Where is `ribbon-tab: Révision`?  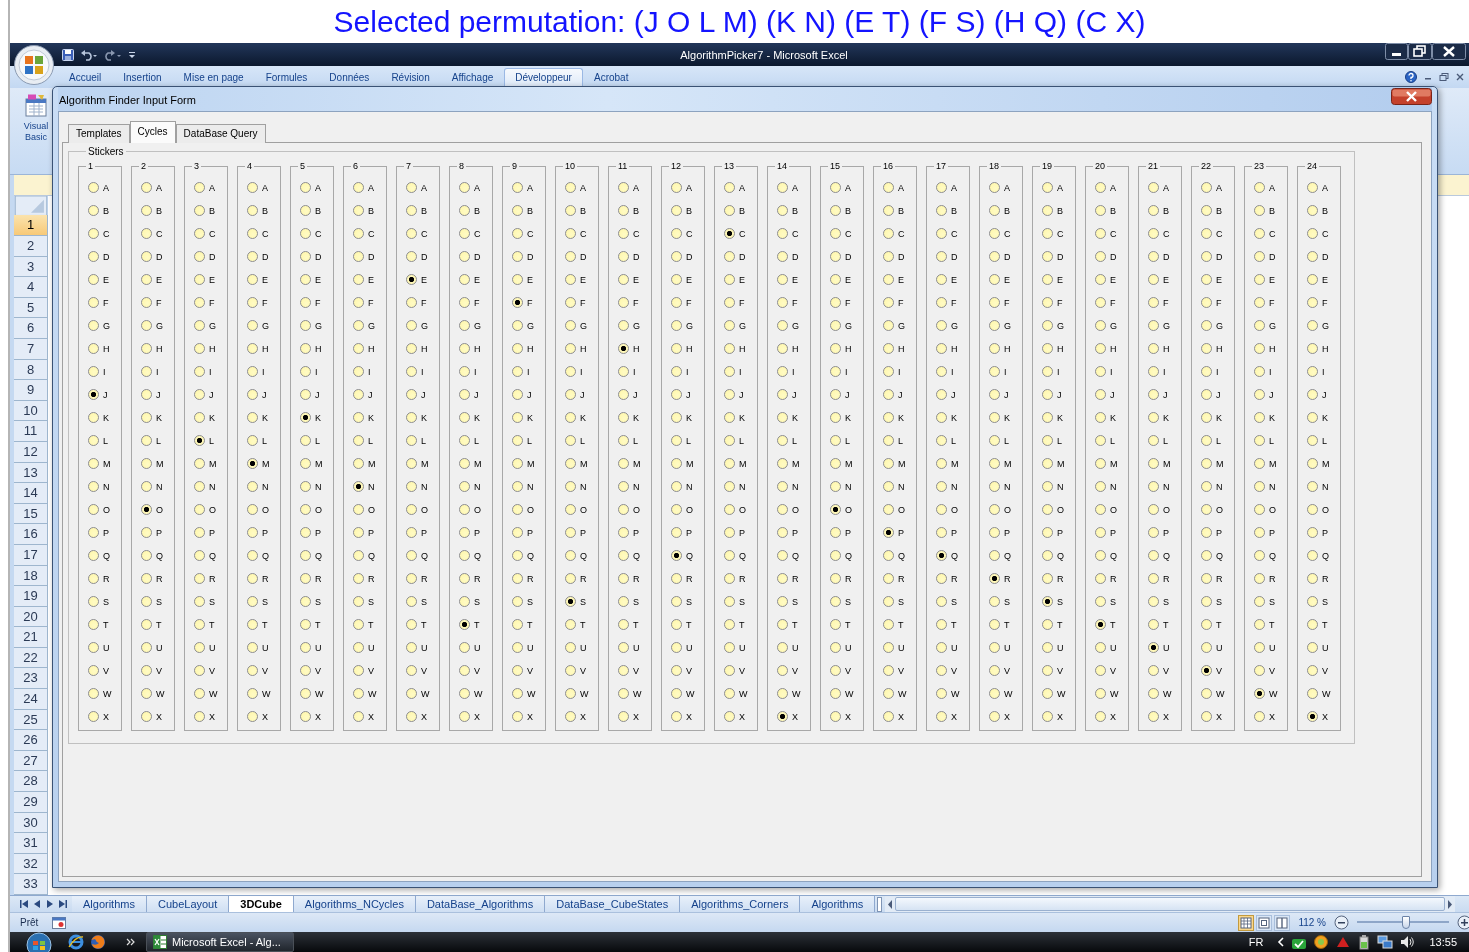 ribbon-tab: Révision is located at coordinates (410, 78).